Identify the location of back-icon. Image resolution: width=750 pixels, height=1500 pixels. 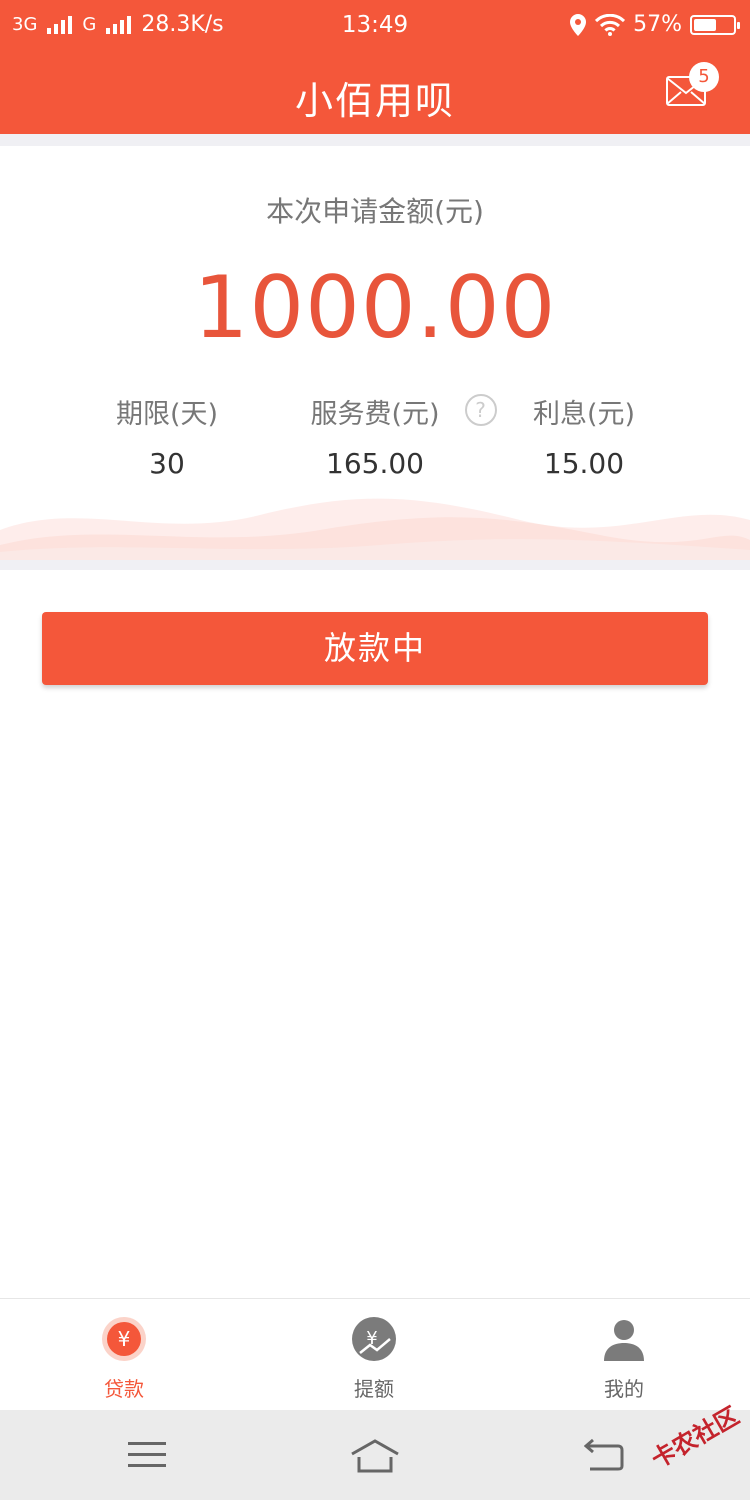
(604, 1455).